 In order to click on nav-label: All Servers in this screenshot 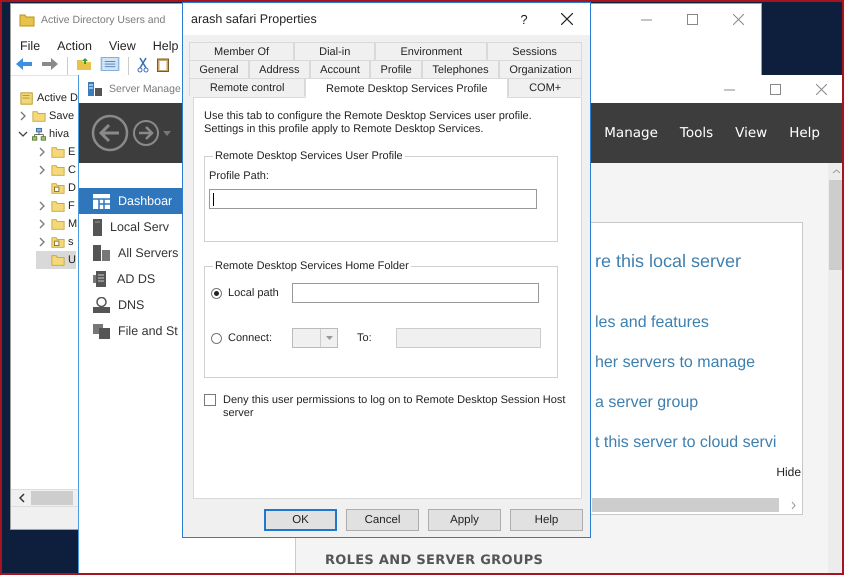, I will do `click(148, 253)`.